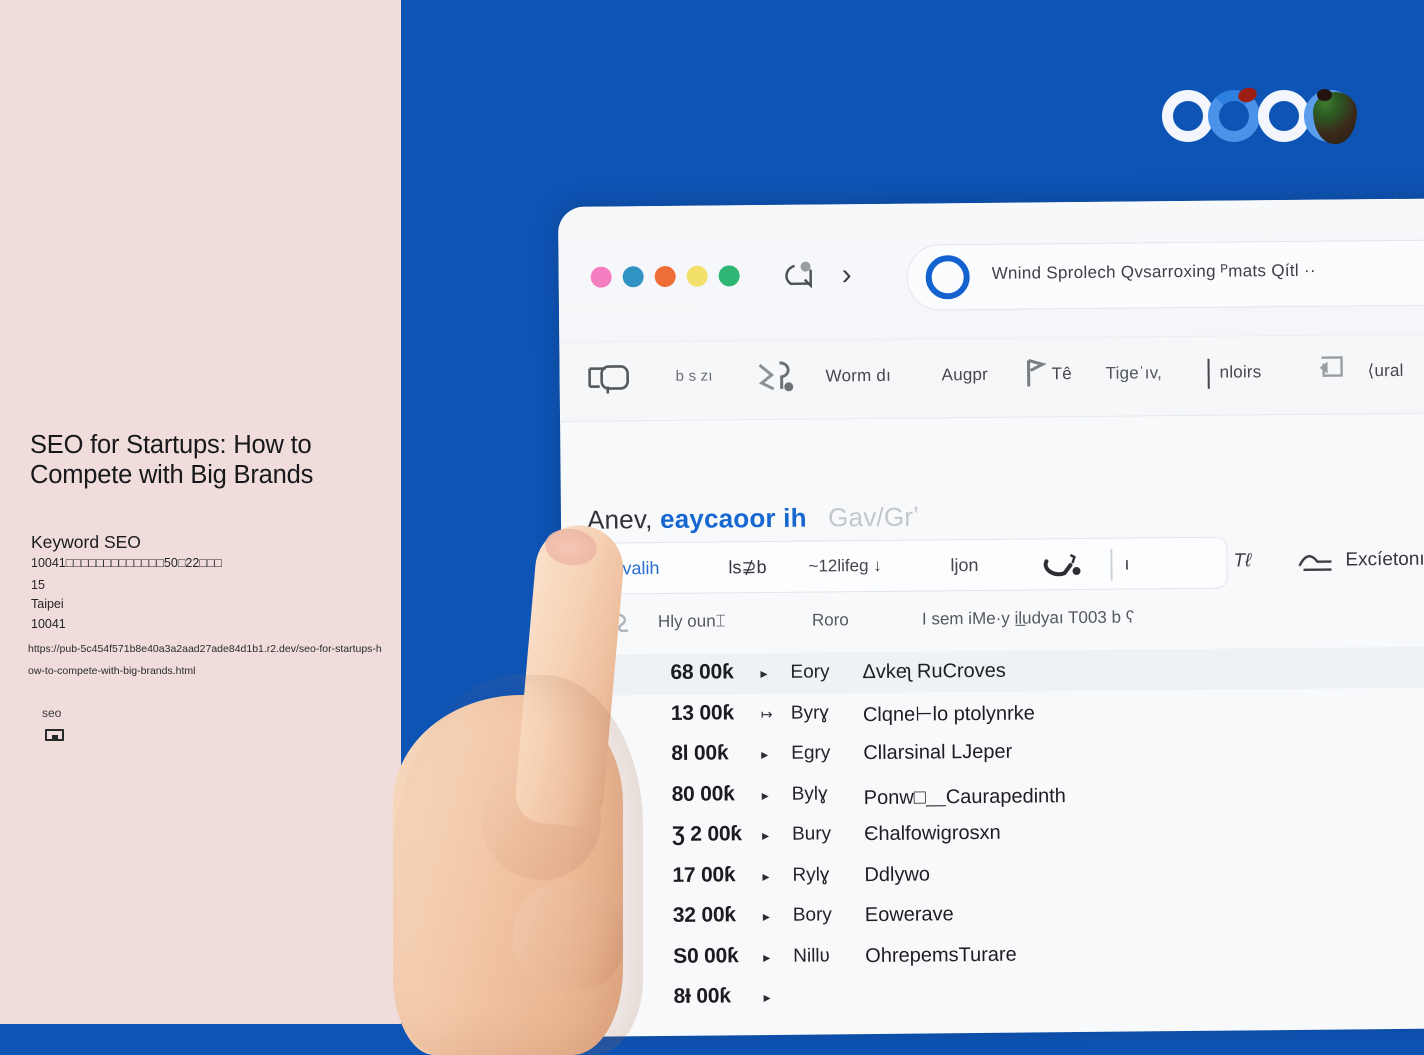 The width and height of the screenshot is (1424, 1055). Describe the element at coordinates (934, 672) in the screenshot. I see `row-label: Δvkeʅ RuCroves` at that location.